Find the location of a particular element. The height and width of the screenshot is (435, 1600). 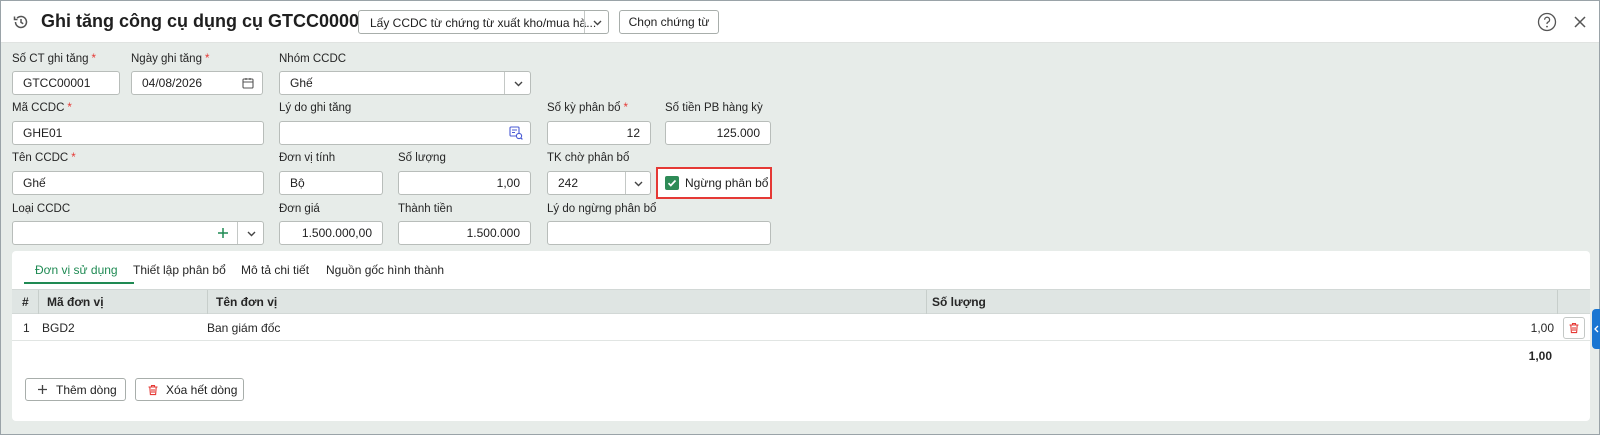

name-input: Ghế is located at coordinates (138, 183).